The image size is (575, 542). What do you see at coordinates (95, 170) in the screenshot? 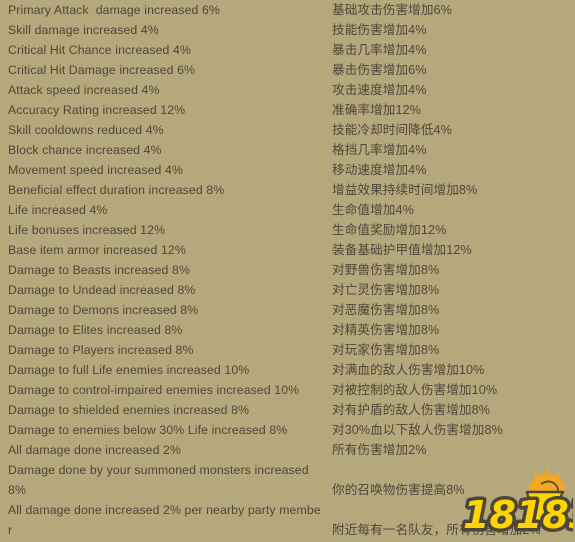
I see `stat-label-en: Movement speed increased 4%` at bounding box center [95, 170].